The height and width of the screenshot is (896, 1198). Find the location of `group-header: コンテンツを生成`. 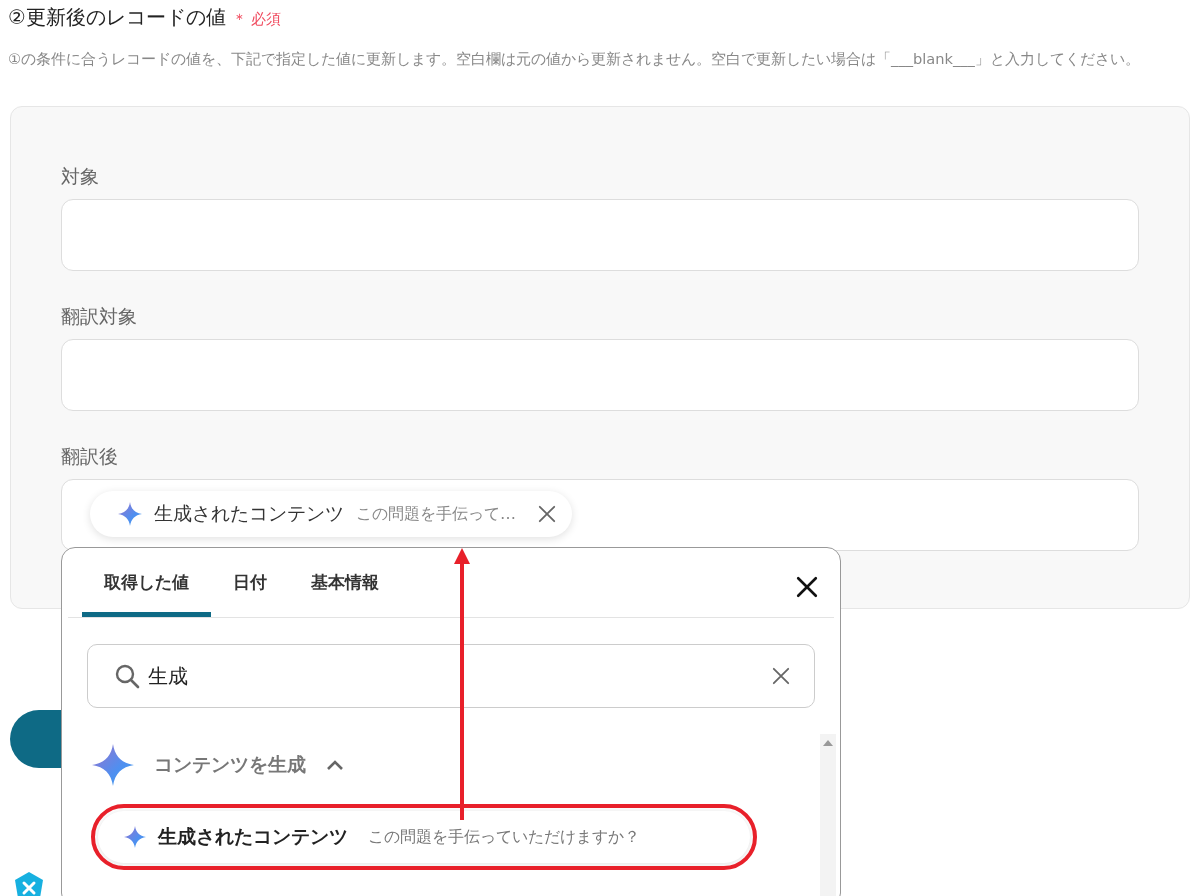

group-header: コンテンツを生成 is located at coordinates (466, 765).